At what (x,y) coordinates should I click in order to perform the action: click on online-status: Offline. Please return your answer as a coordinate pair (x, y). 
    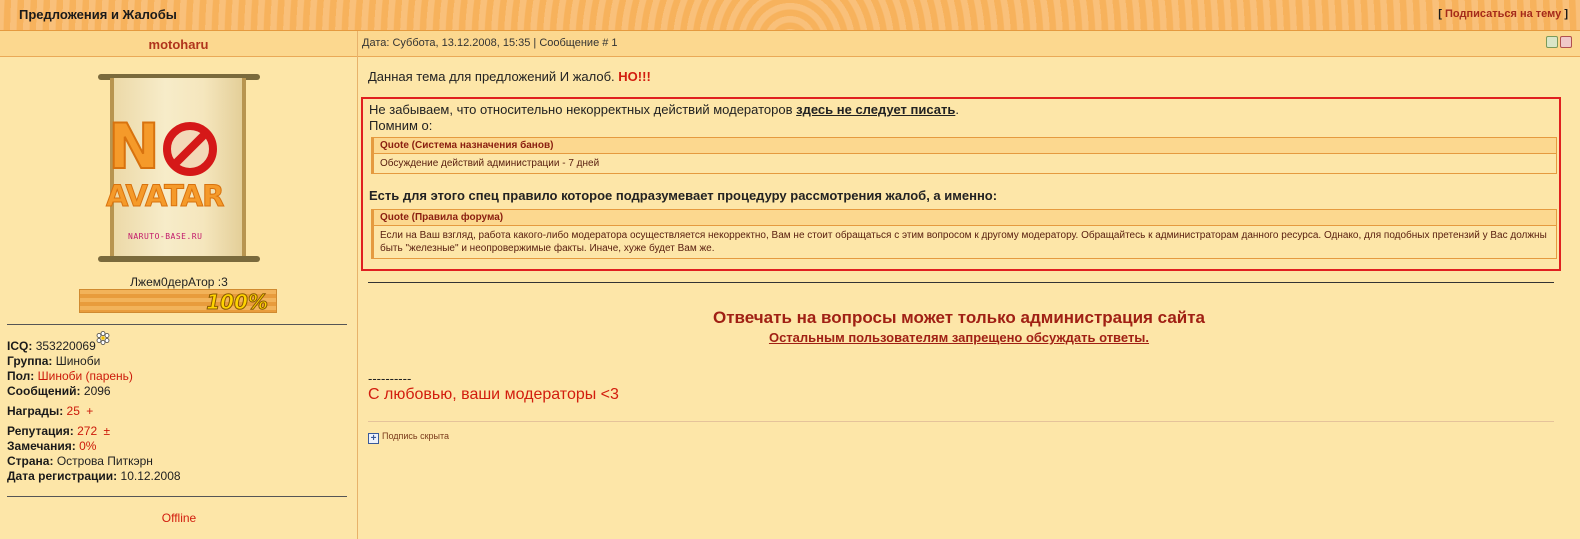
    Looking at the image, I should click on (179, 518).